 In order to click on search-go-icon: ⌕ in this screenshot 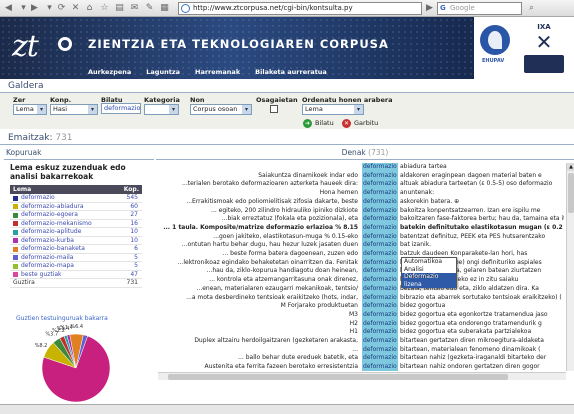, I will do `click(531, 8)`.